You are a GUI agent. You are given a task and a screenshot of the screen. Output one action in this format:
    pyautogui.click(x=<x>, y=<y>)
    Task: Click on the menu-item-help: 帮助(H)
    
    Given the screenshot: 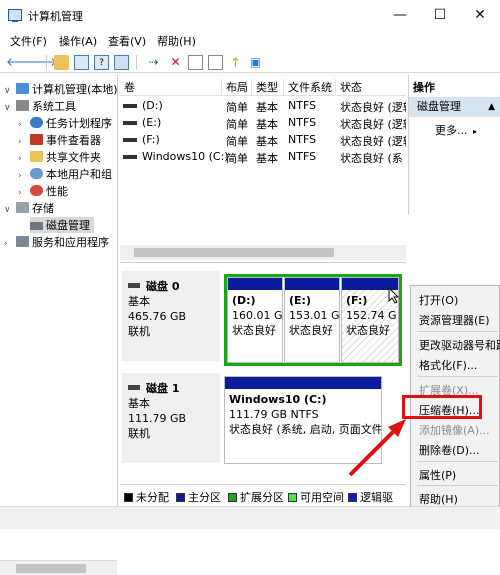 What is the action you would take?
    pyautogui.click(x=438, y=499)
    